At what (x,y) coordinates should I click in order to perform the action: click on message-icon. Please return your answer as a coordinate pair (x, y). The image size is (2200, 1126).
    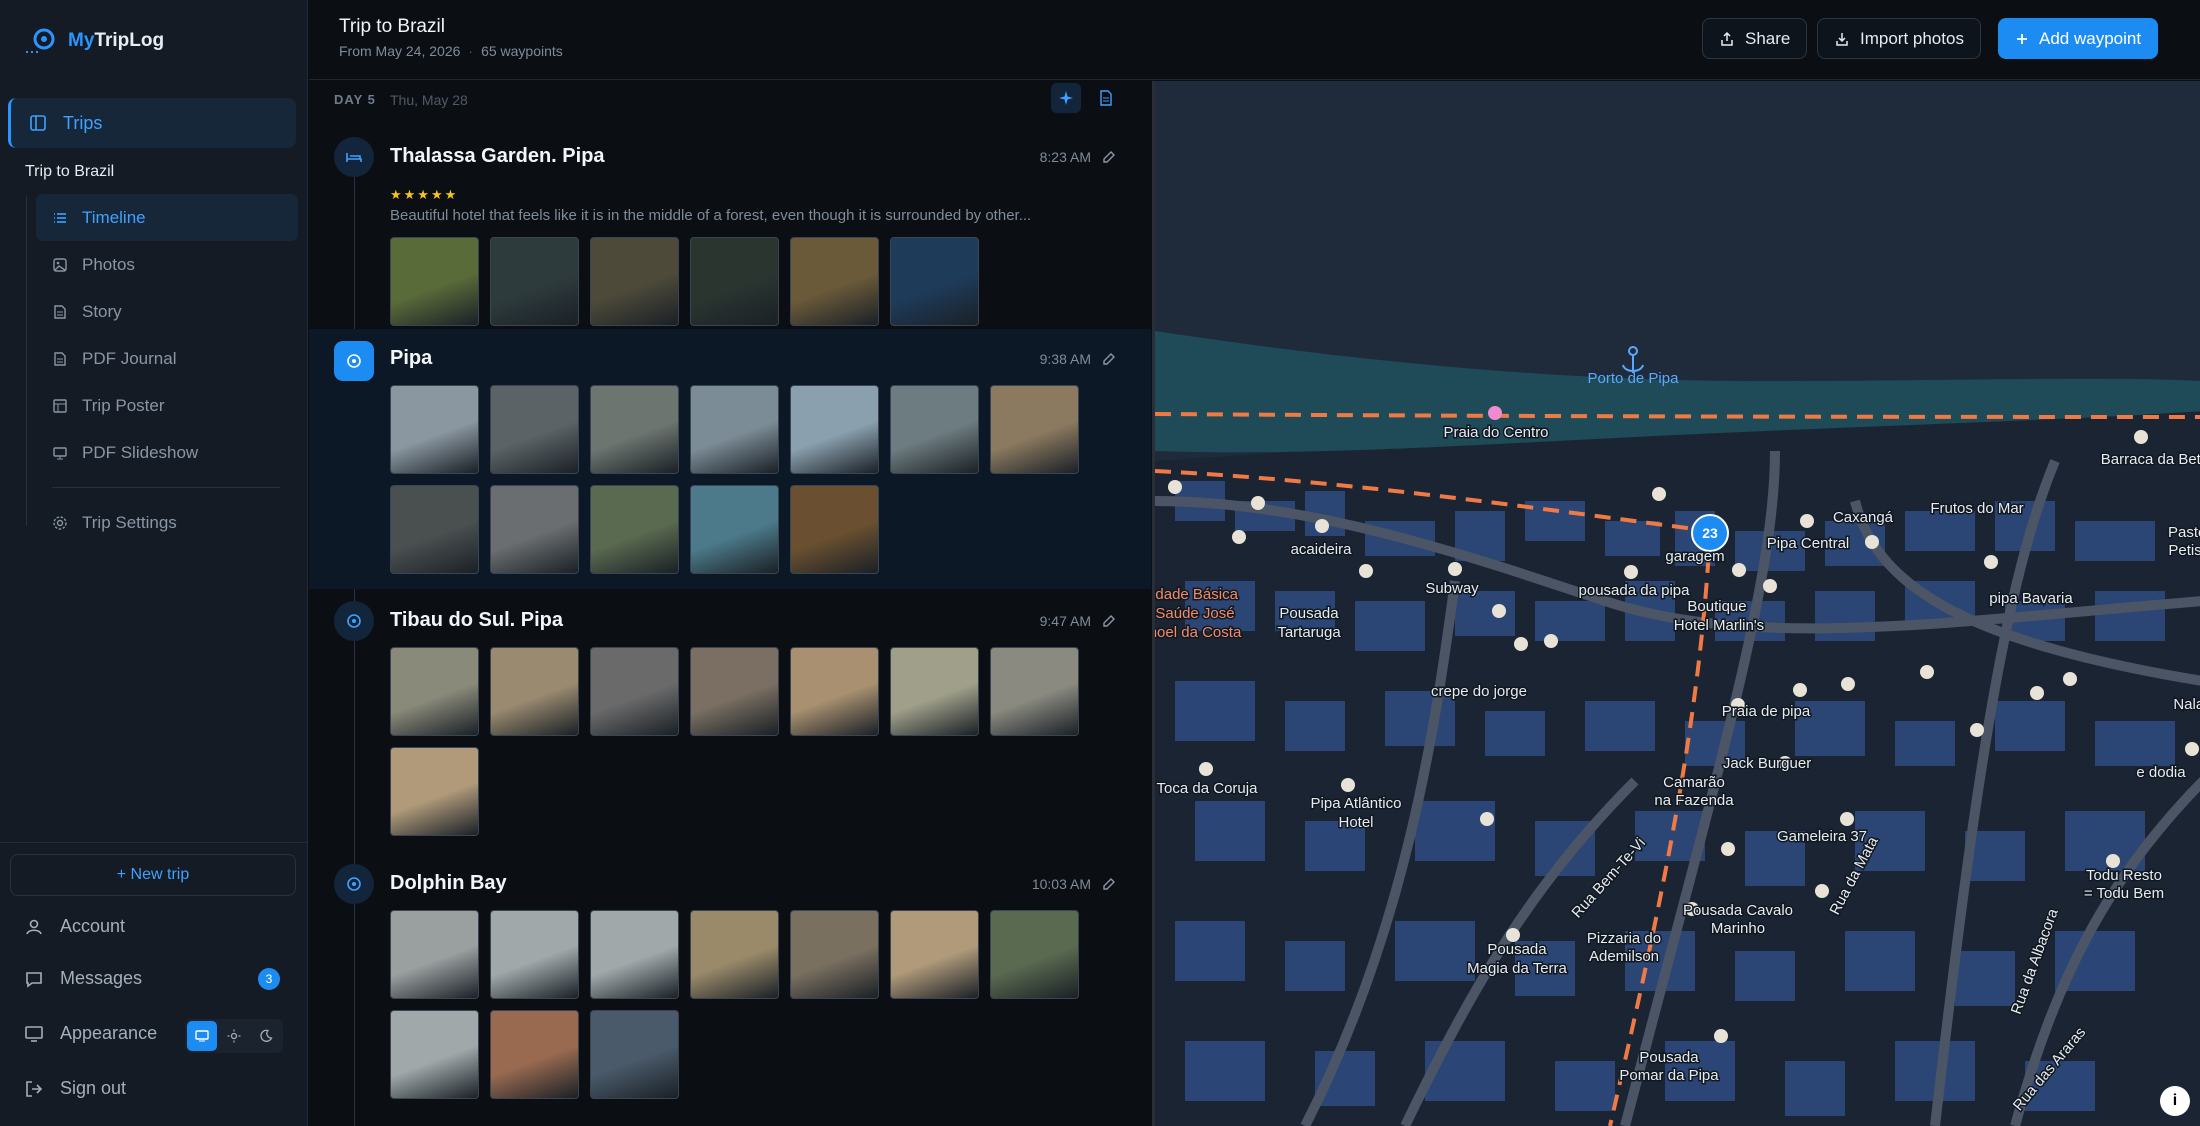
    Looking at the image, I should click on (34, 979).